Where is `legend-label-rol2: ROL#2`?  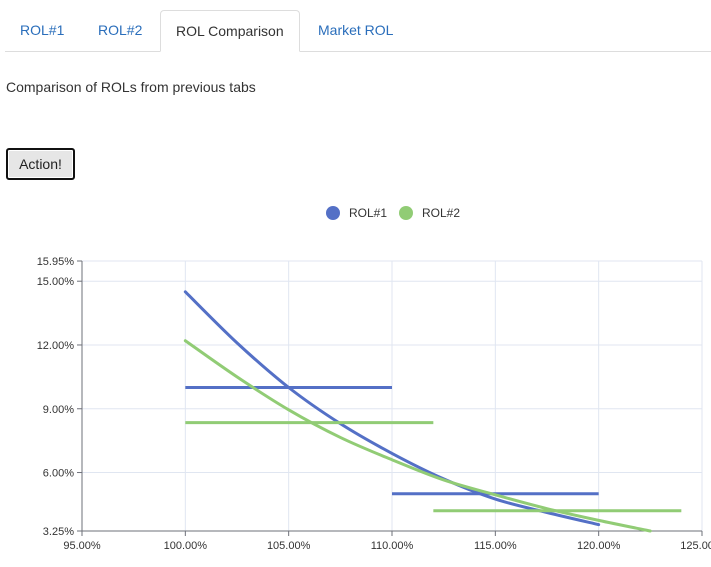 legend-label-rol2: ROL#2 is located at coordinates (441, 213).